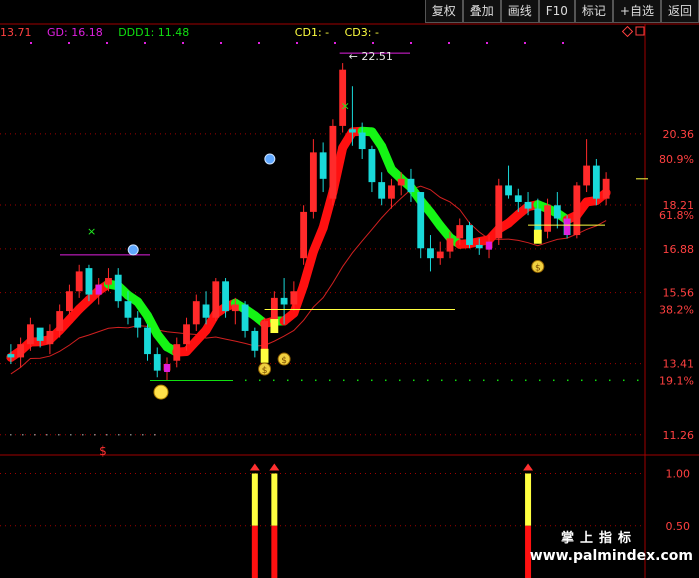 The width and height of the screenshot is (699, 578). I want to click on cross-mark-icon: ×, so click(345, 105).